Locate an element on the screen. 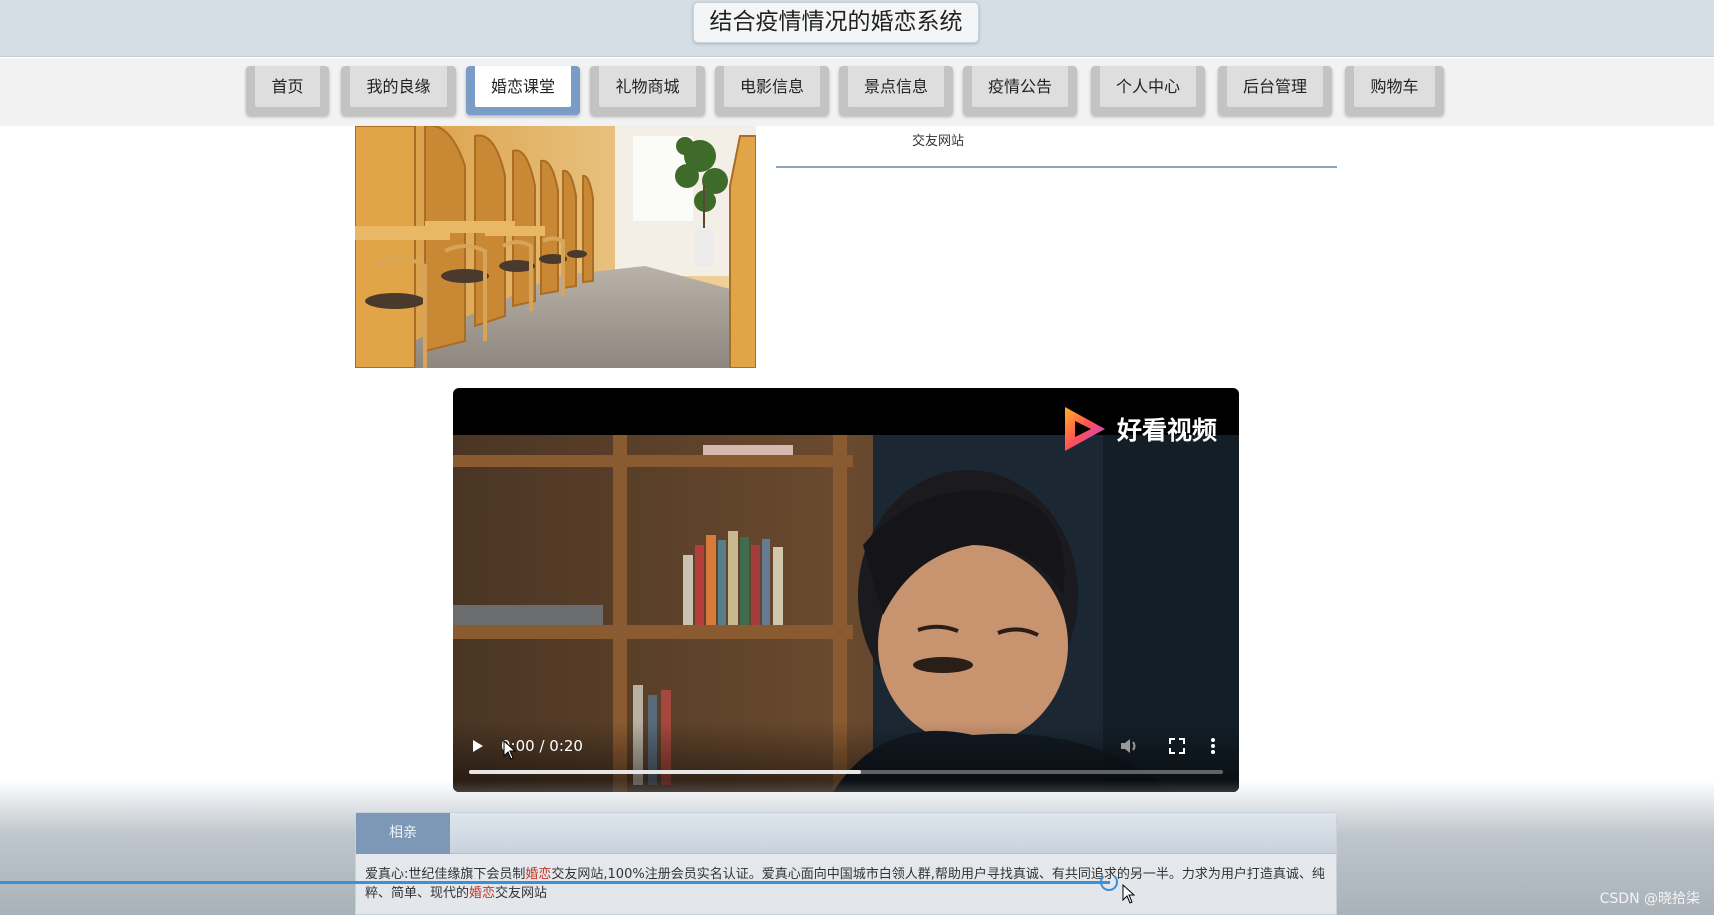  divider is located at coordinates (1056, 167).